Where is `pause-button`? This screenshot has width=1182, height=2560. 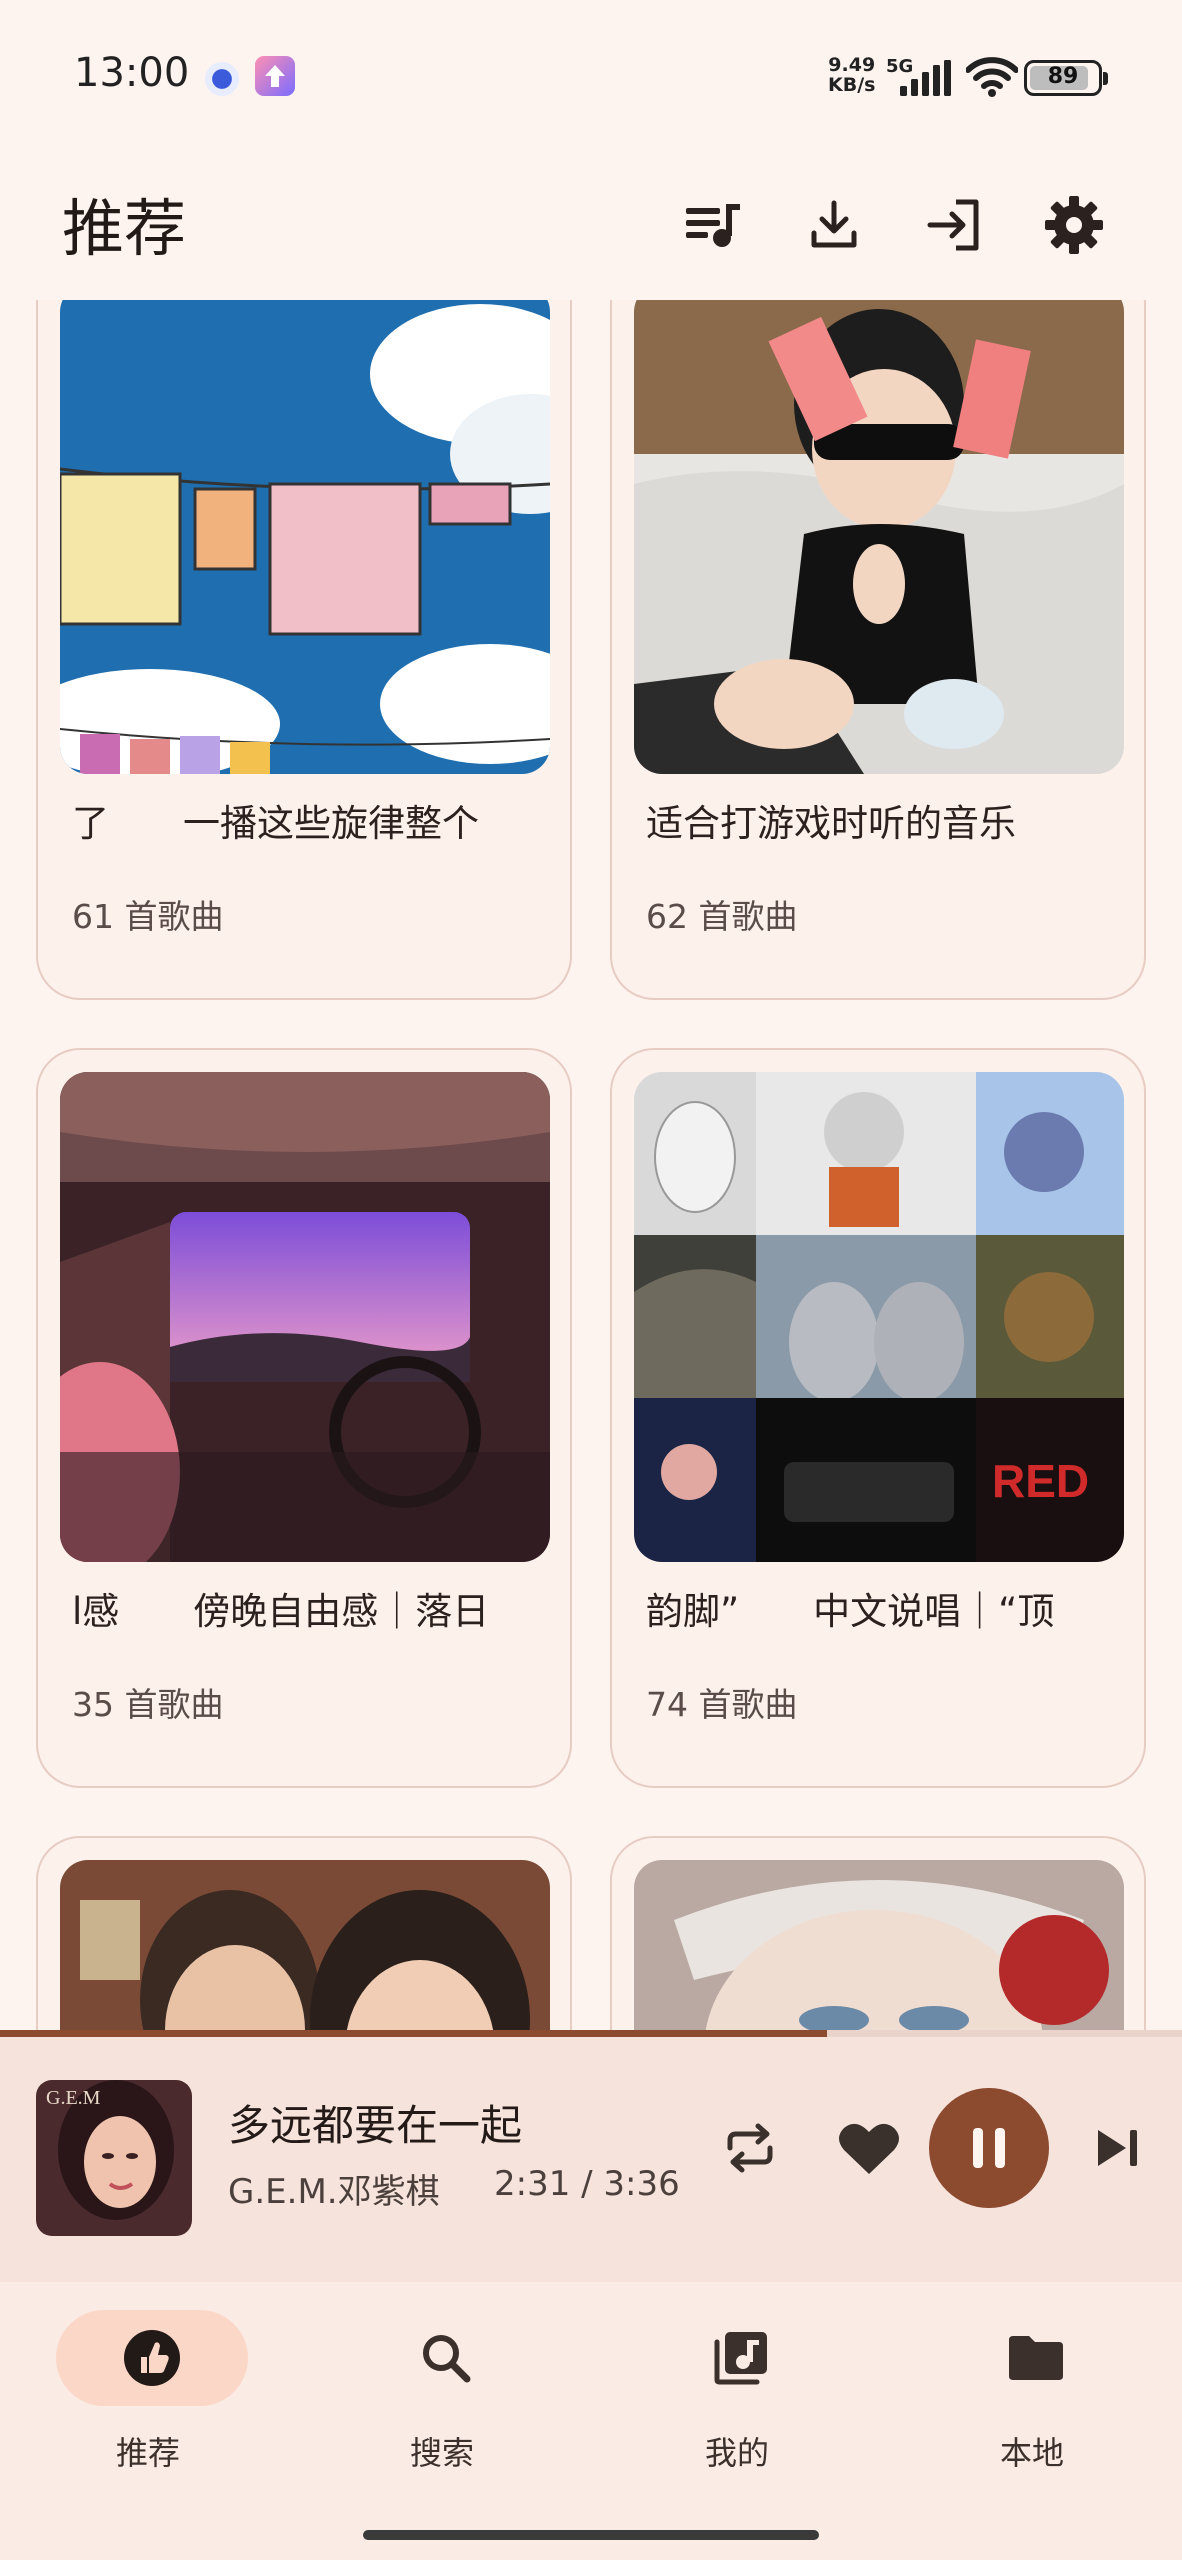
pause-button is located at coordinates (989, 2148).